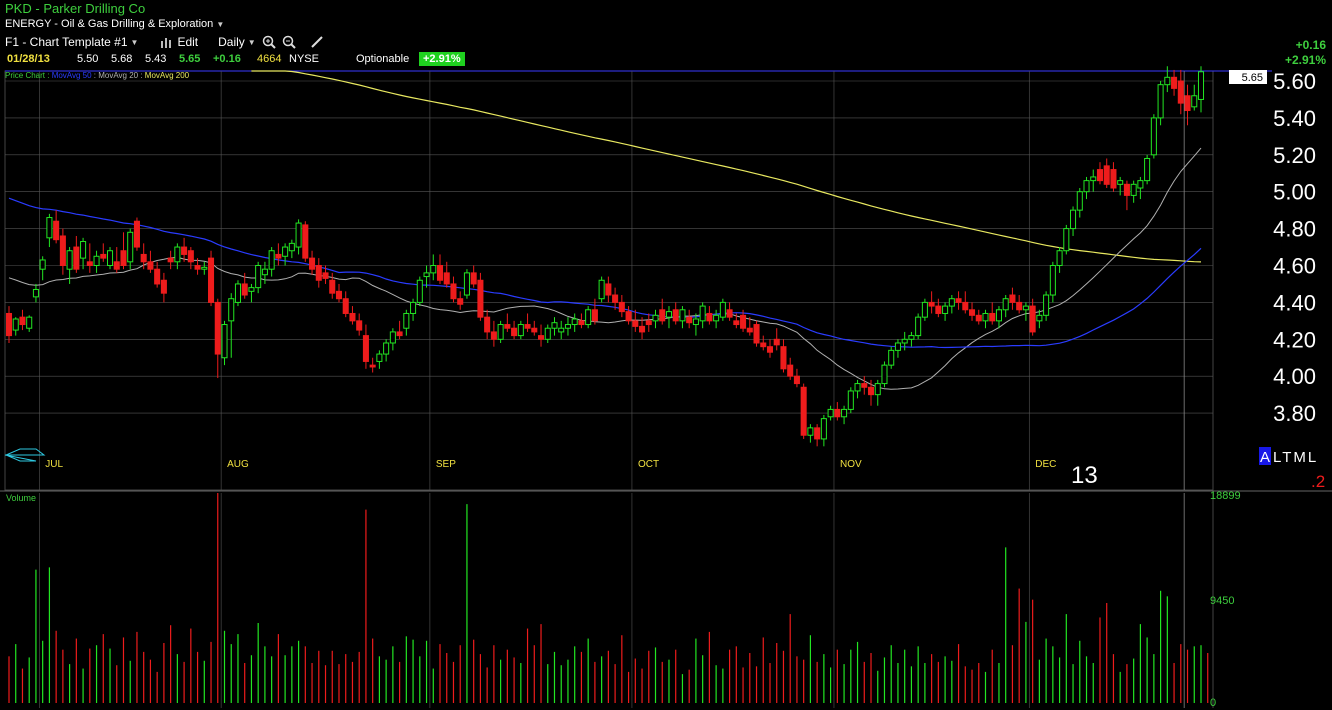 The height and width of the screenshot is (710, 1332). I want to click on price-tick-label: 5.40, so click(1294, 118).